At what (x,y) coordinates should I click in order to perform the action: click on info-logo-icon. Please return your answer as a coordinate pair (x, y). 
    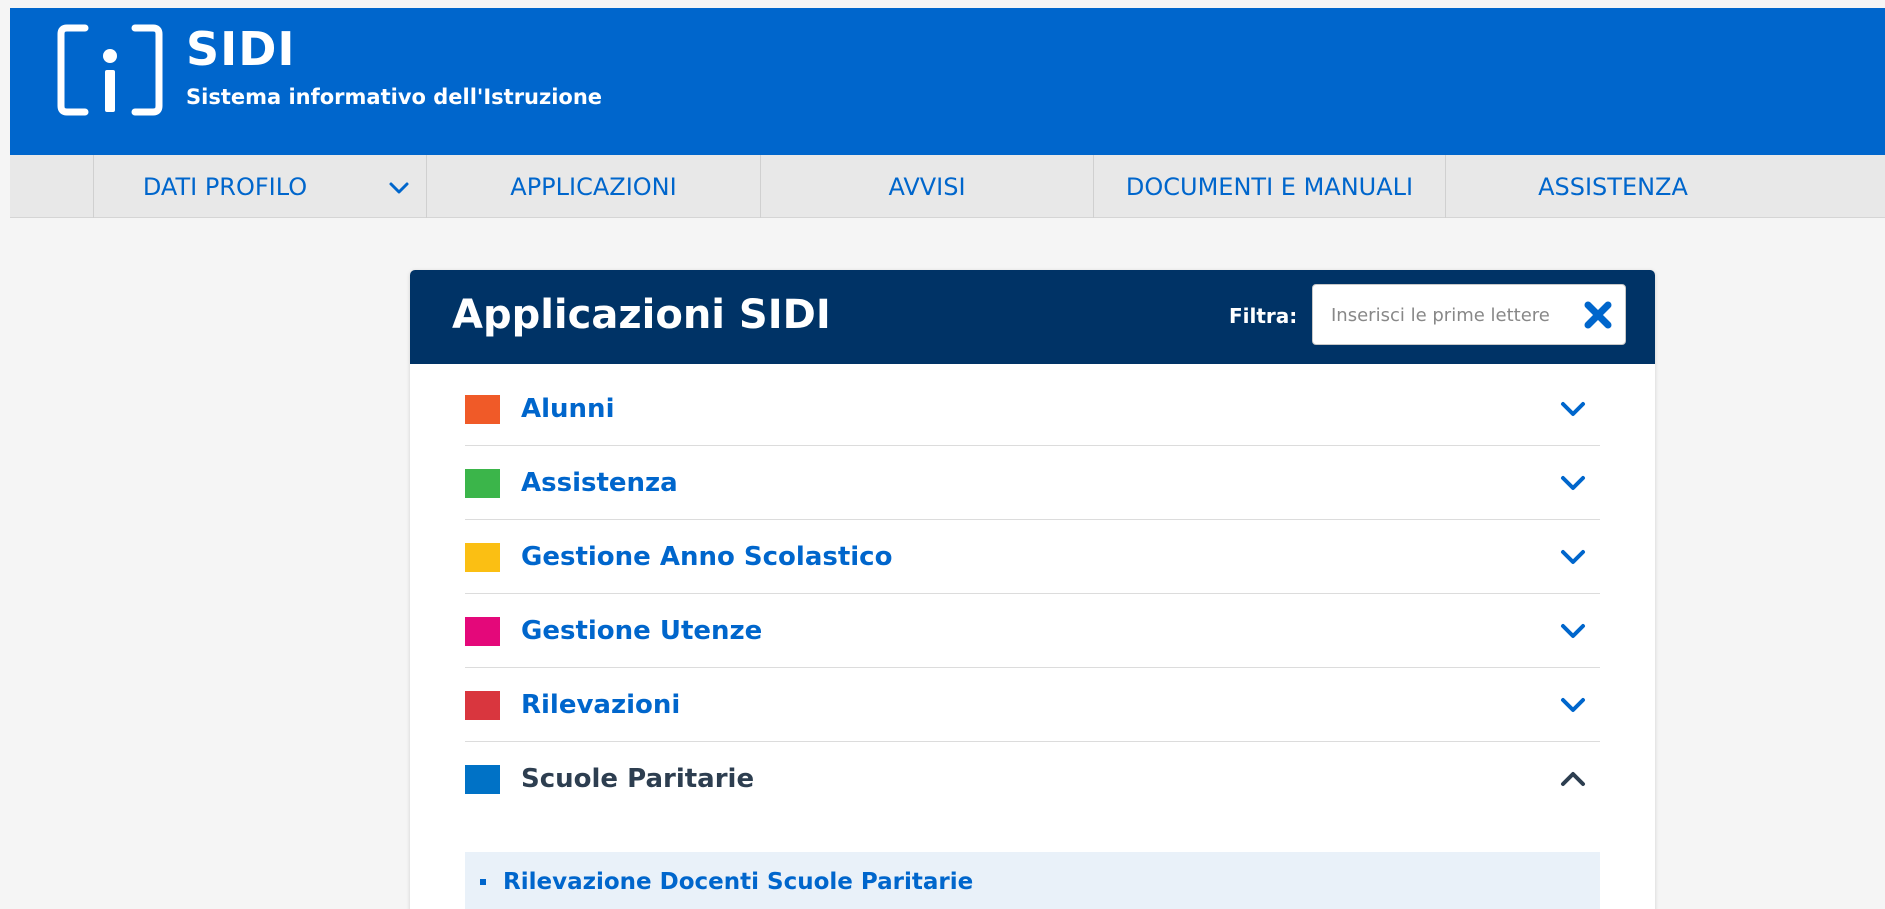
    Looking at the image, I should click on (110, 70).